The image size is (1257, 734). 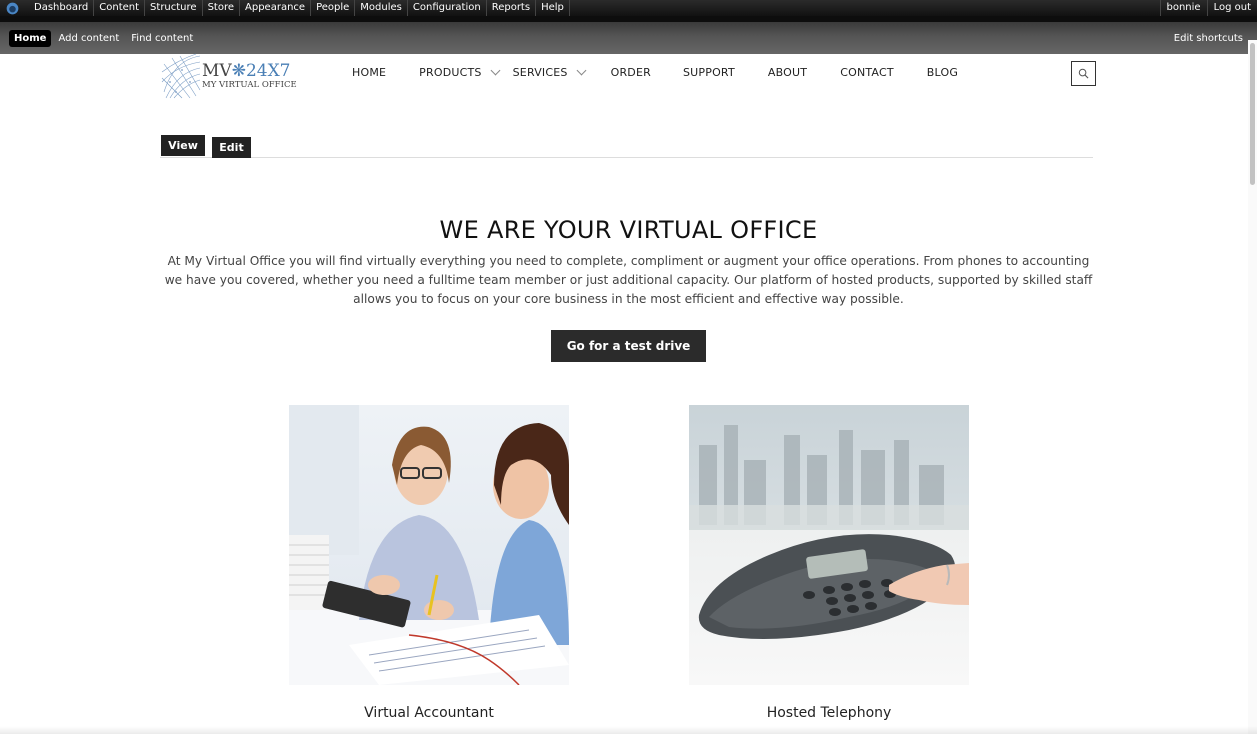 I want to click on nav-contact: CONTACT, so click(x=867, y=72).